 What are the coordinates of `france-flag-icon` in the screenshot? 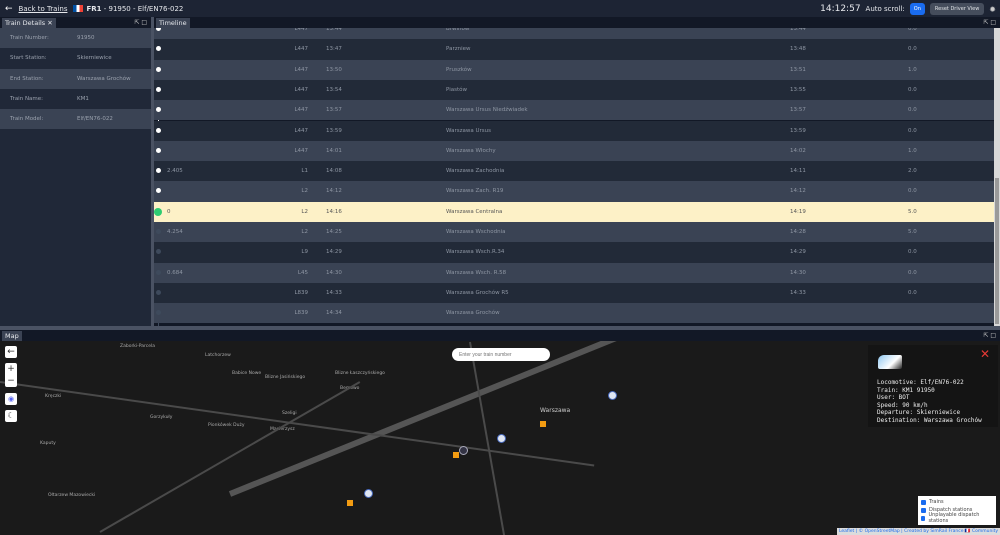 It's located at (78, 8).